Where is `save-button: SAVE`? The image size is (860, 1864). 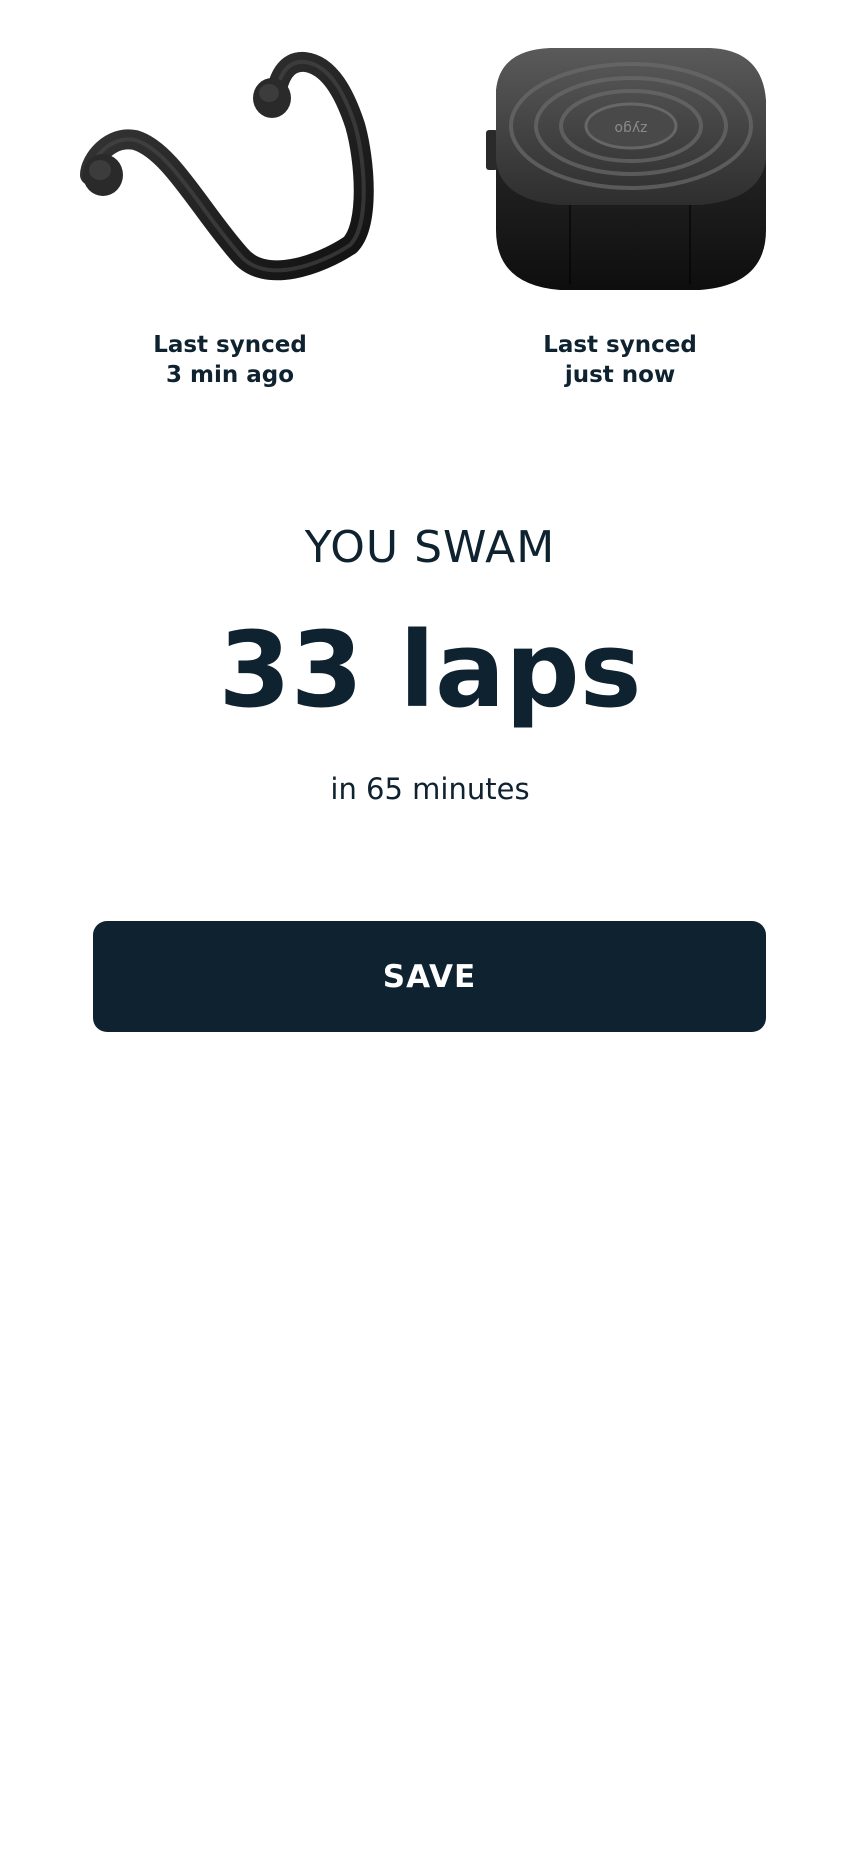 save-button: SAVE is located at coordinates (429, 976).